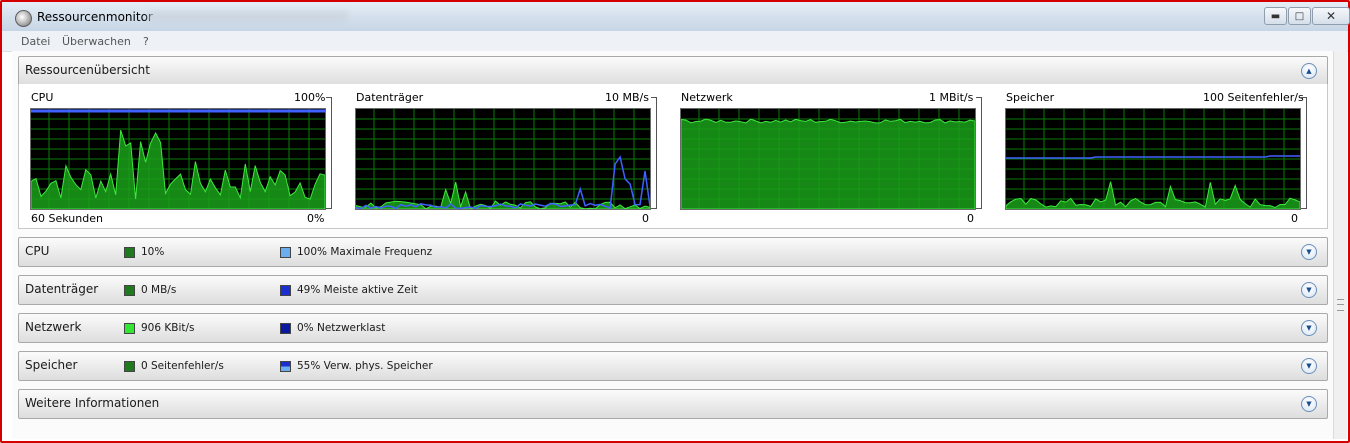 This screenshot has width=1350, height=443. Describe the element at coordinates (316, 218) in the screenshot. I see `cpu-graph-min: 0%` at that location.